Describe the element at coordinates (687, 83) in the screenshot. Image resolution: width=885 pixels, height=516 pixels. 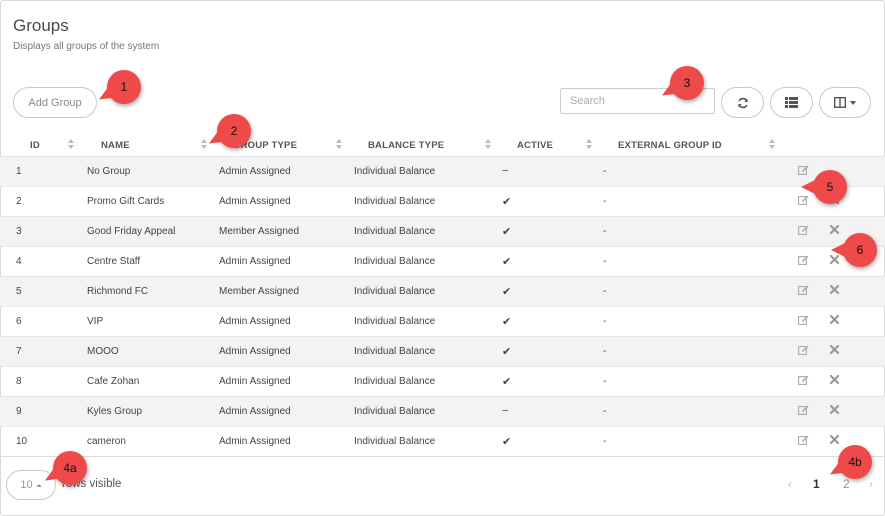
I see `annotation-callout-3: 3` at that location.